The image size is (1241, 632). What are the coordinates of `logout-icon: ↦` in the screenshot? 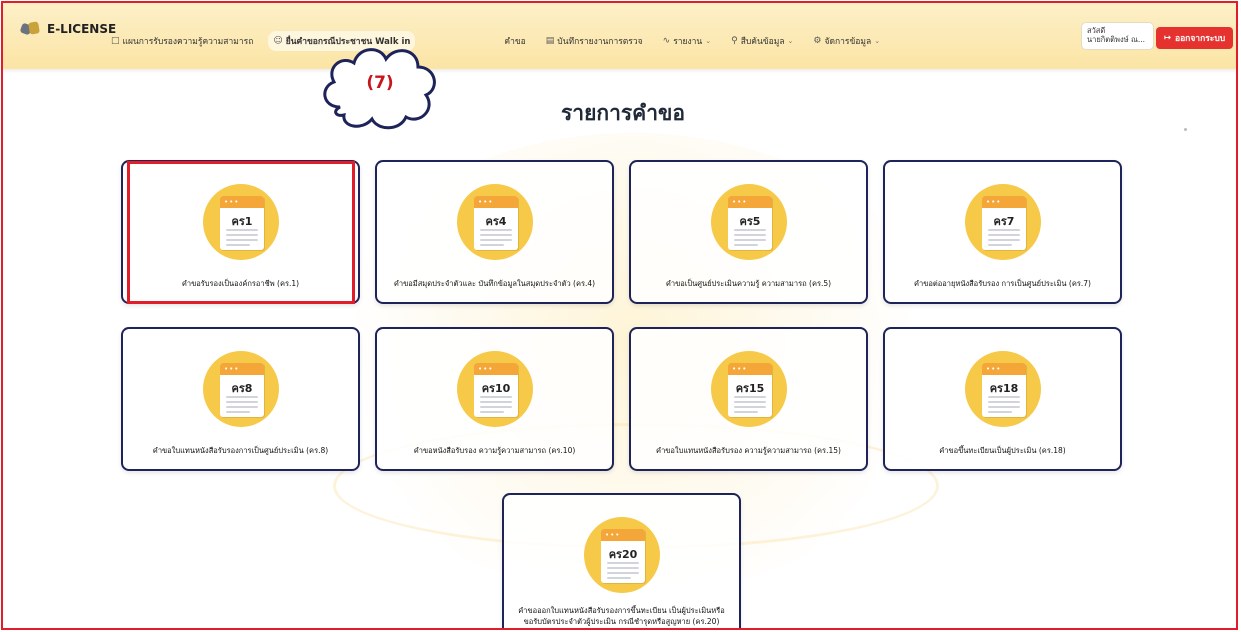 It's located at (1167, 38).